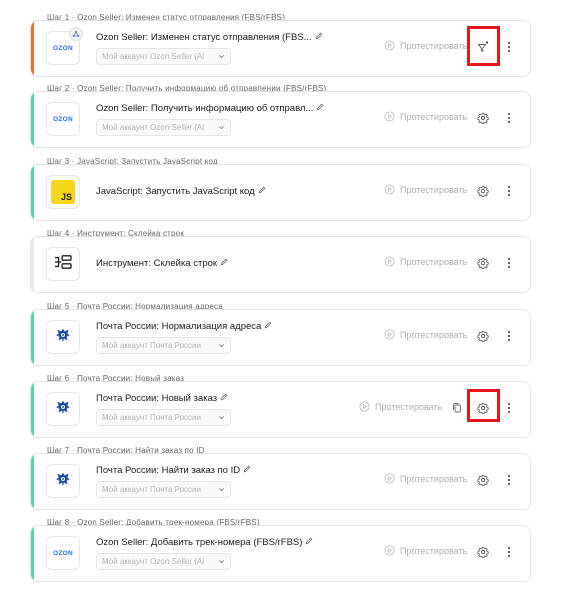  What do you see at coordinates (280, 264) in the screenshot?
I see `step-card: Инструмент: Склейка строк Протестировать` at bounding box center [280, 264].